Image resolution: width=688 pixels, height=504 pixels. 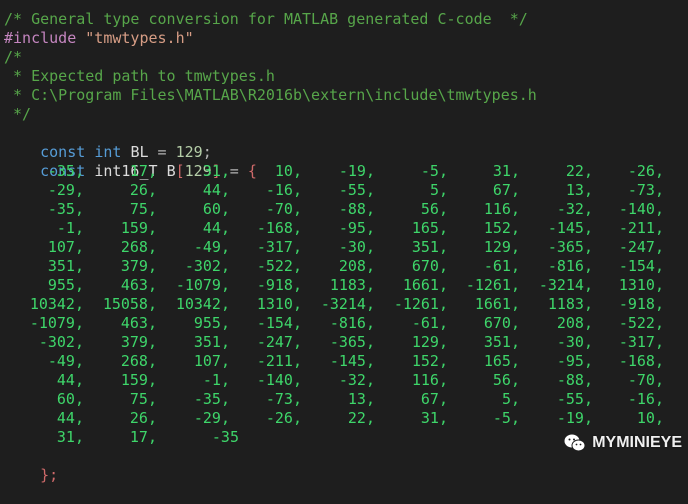 I want to click on include-directive: #include, so click(x=40, y=38).